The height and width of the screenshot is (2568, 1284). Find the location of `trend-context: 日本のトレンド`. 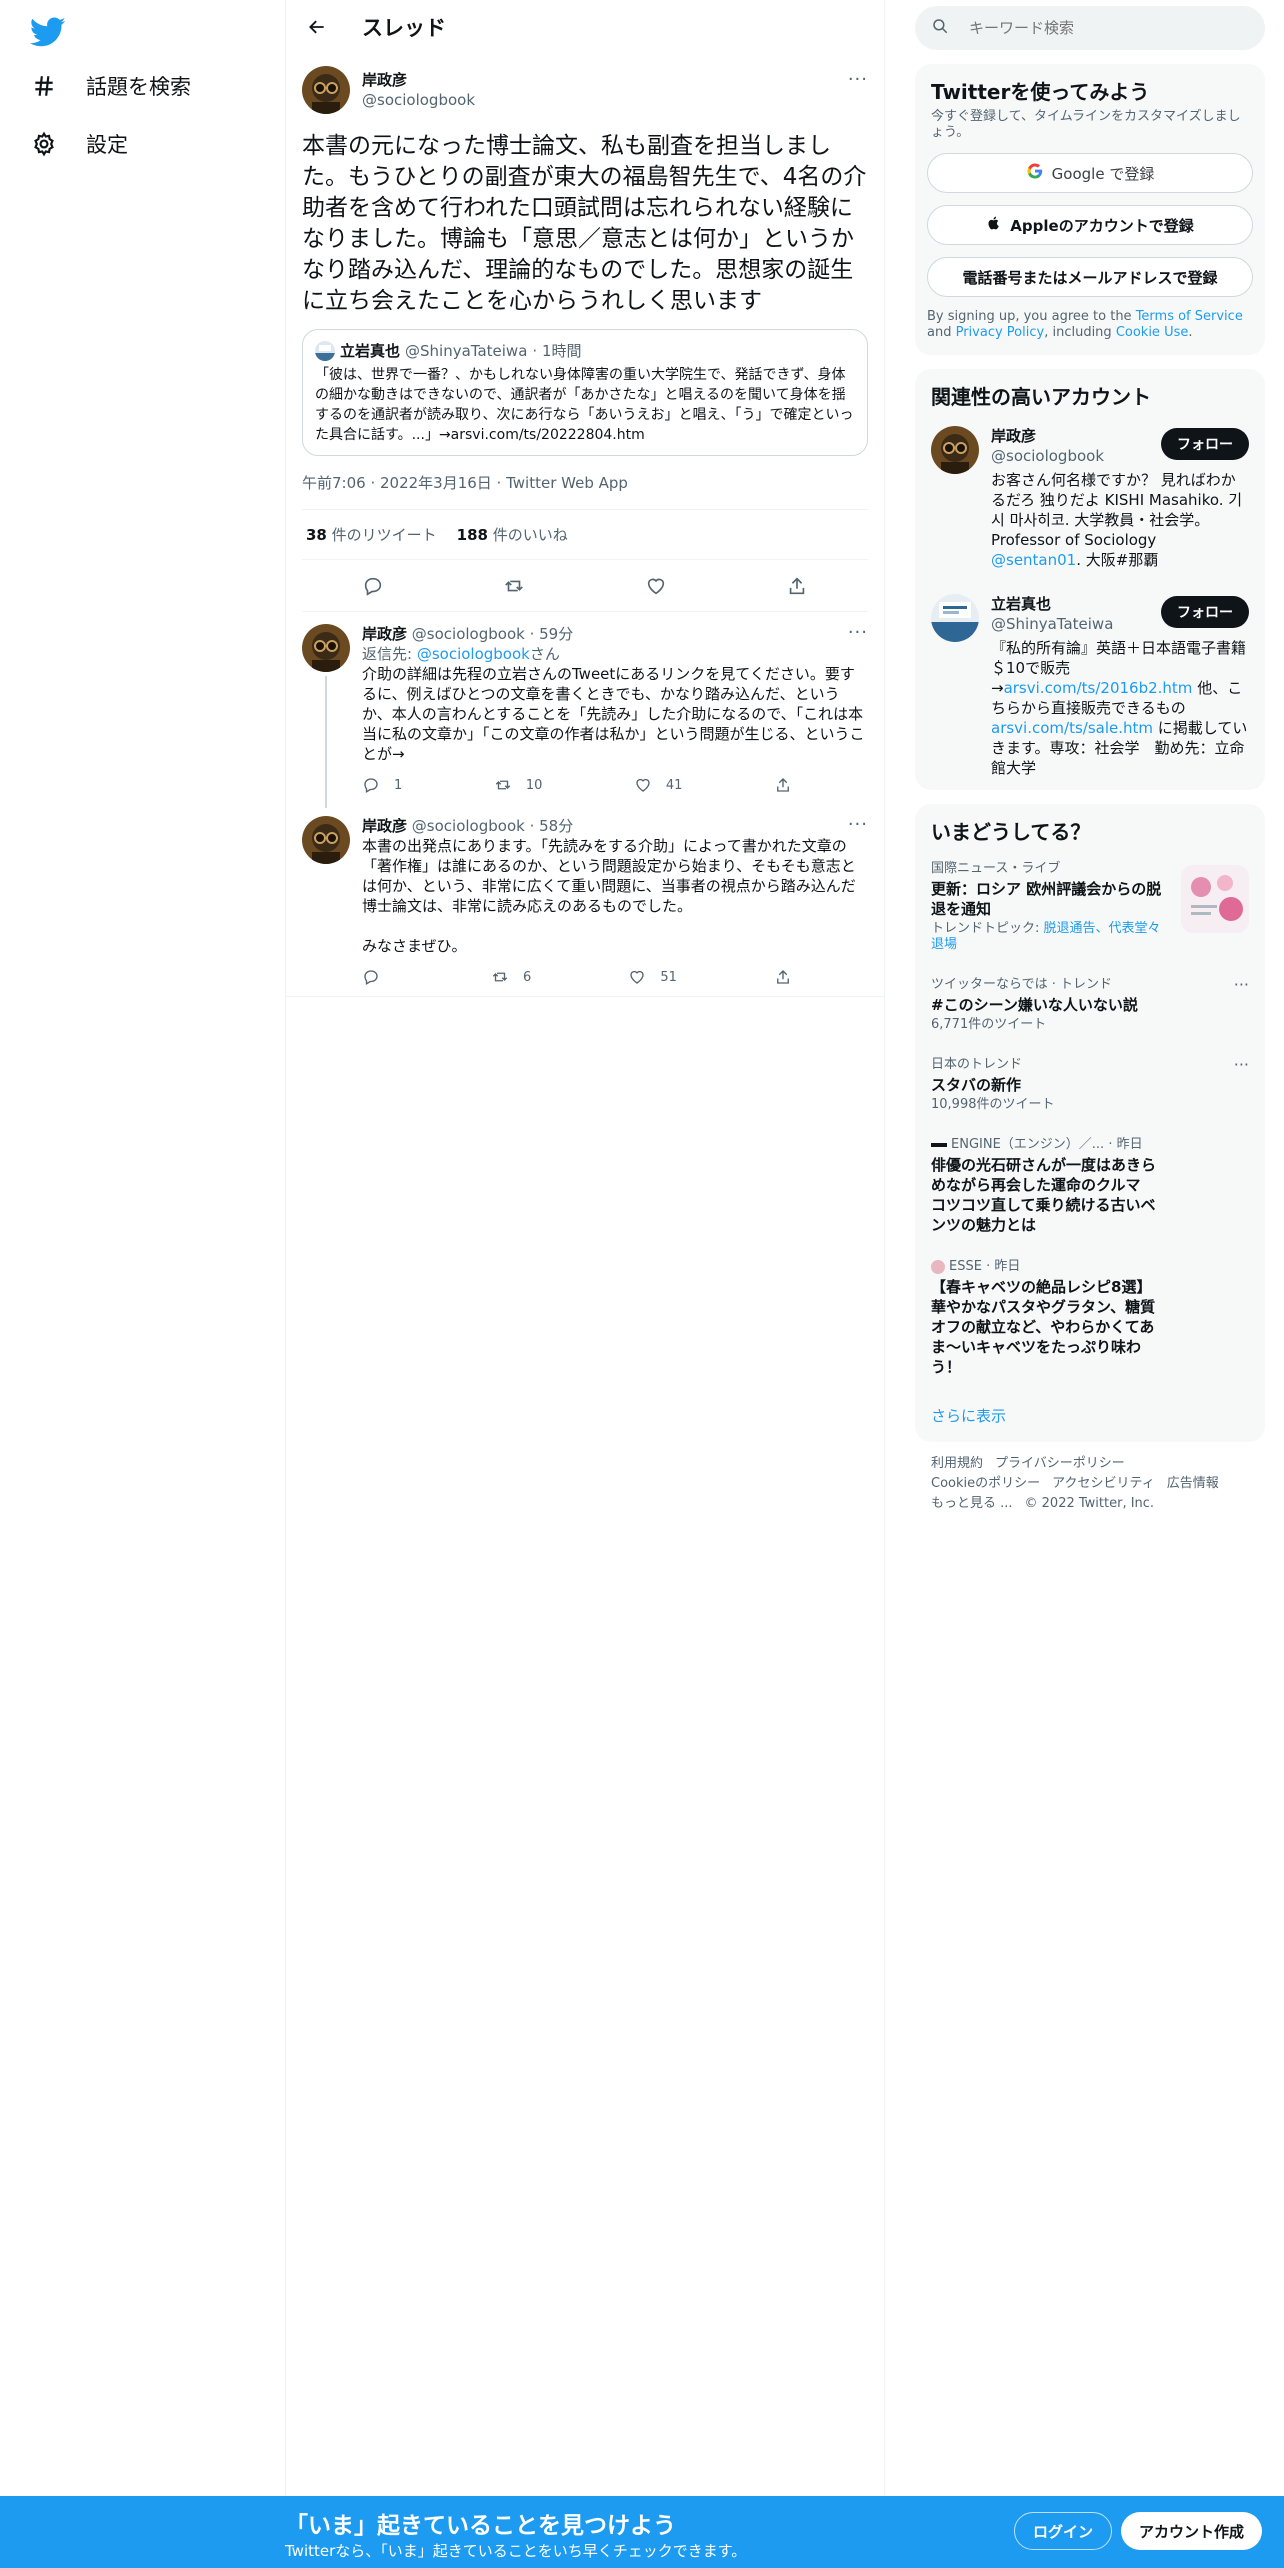

trend-context: 日本のトレンド is located at coordinates (977, 1064).